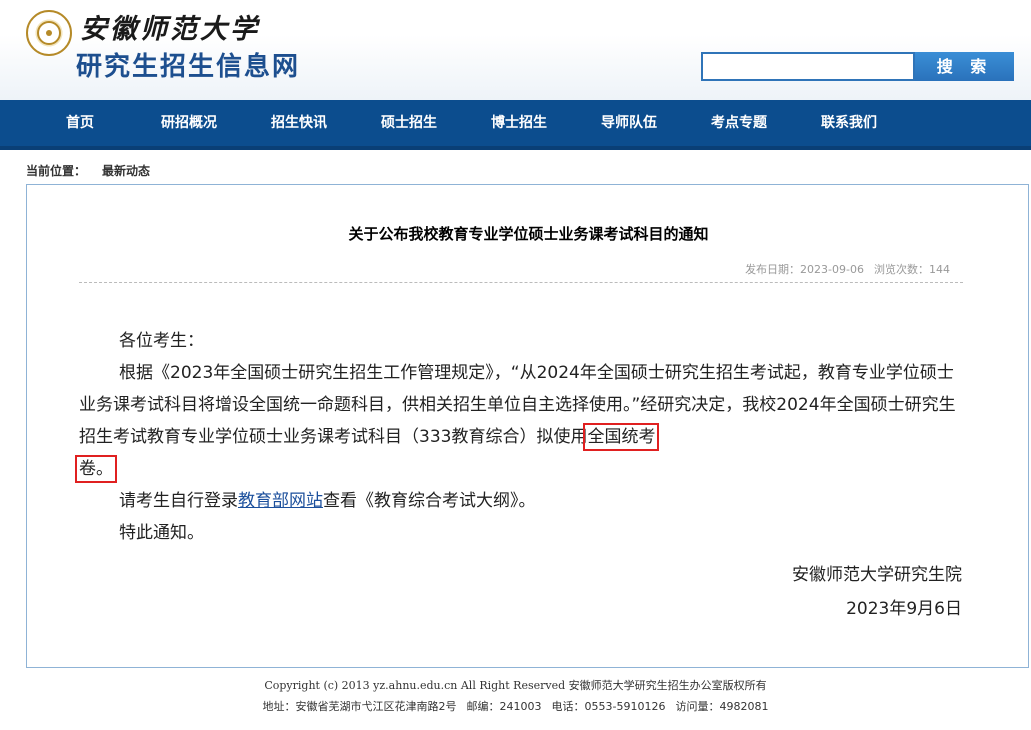 This screenshot has height=730, width=1031. What do you see at coordinates (904, 609) in the screenshot?
I see `signature-date: 2023年9月6日` at bounding box center [904, 609].